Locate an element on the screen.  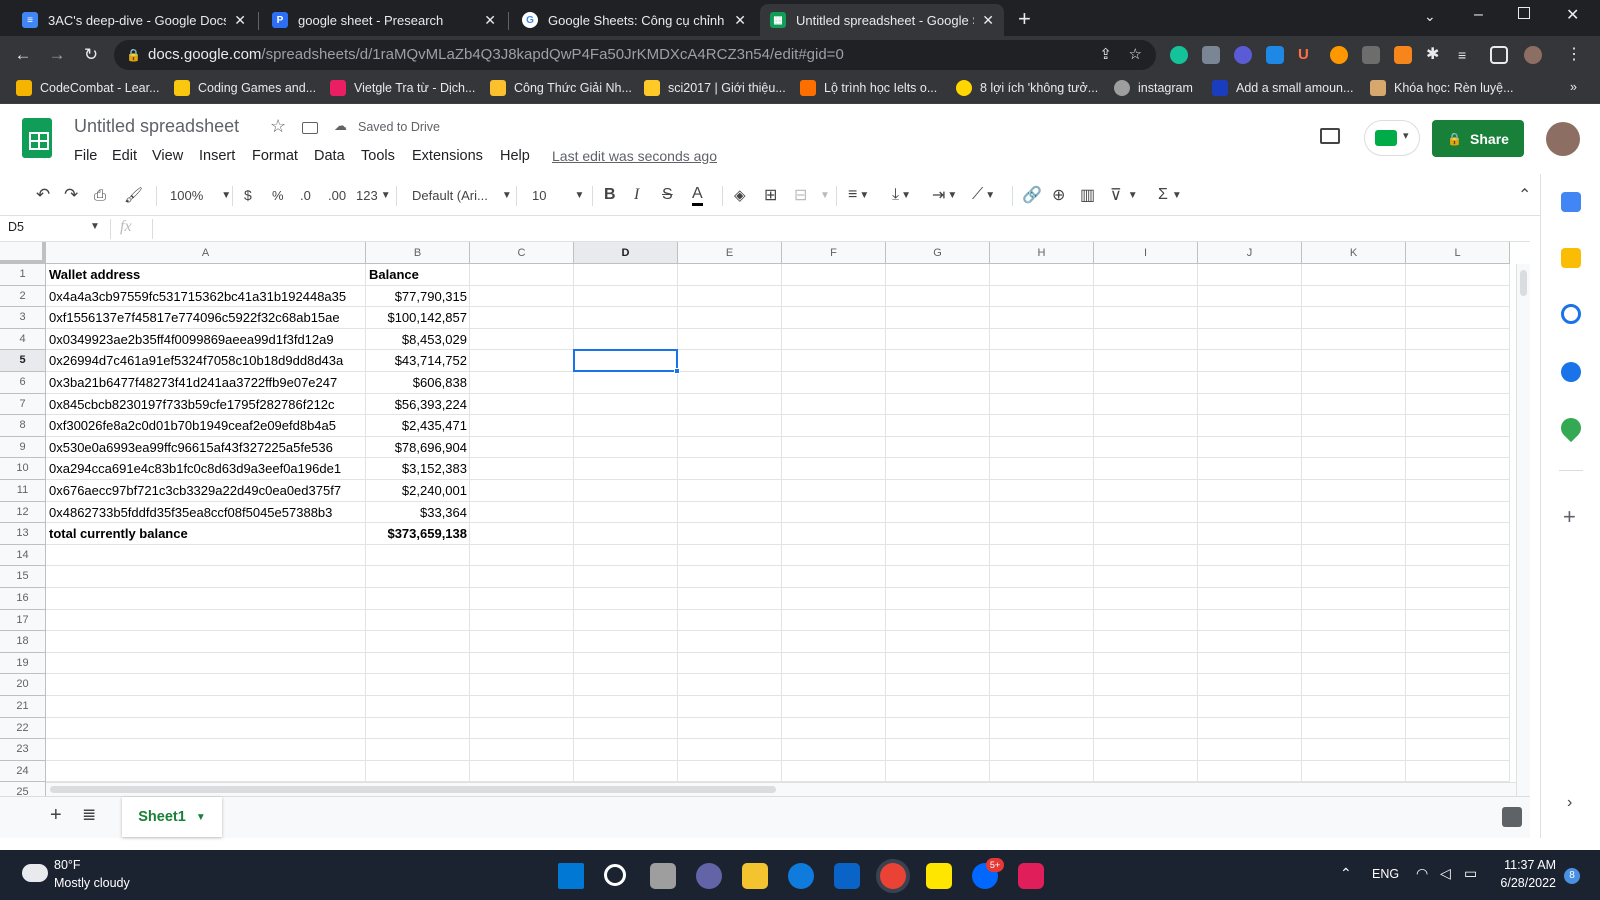
keep-icon is located at coordinates (1571, 258).